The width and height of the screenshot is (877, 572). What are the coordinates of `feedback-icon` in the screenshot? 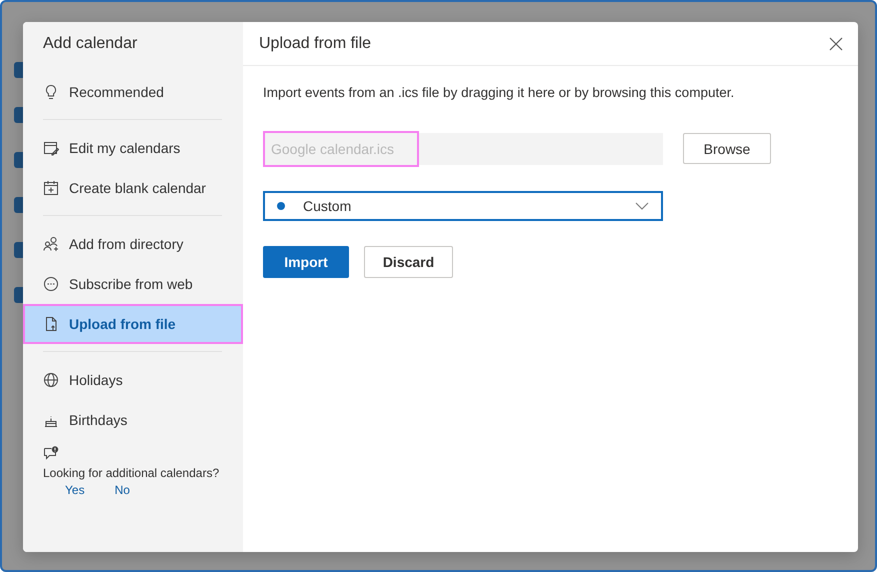 It's located at (51, 453).